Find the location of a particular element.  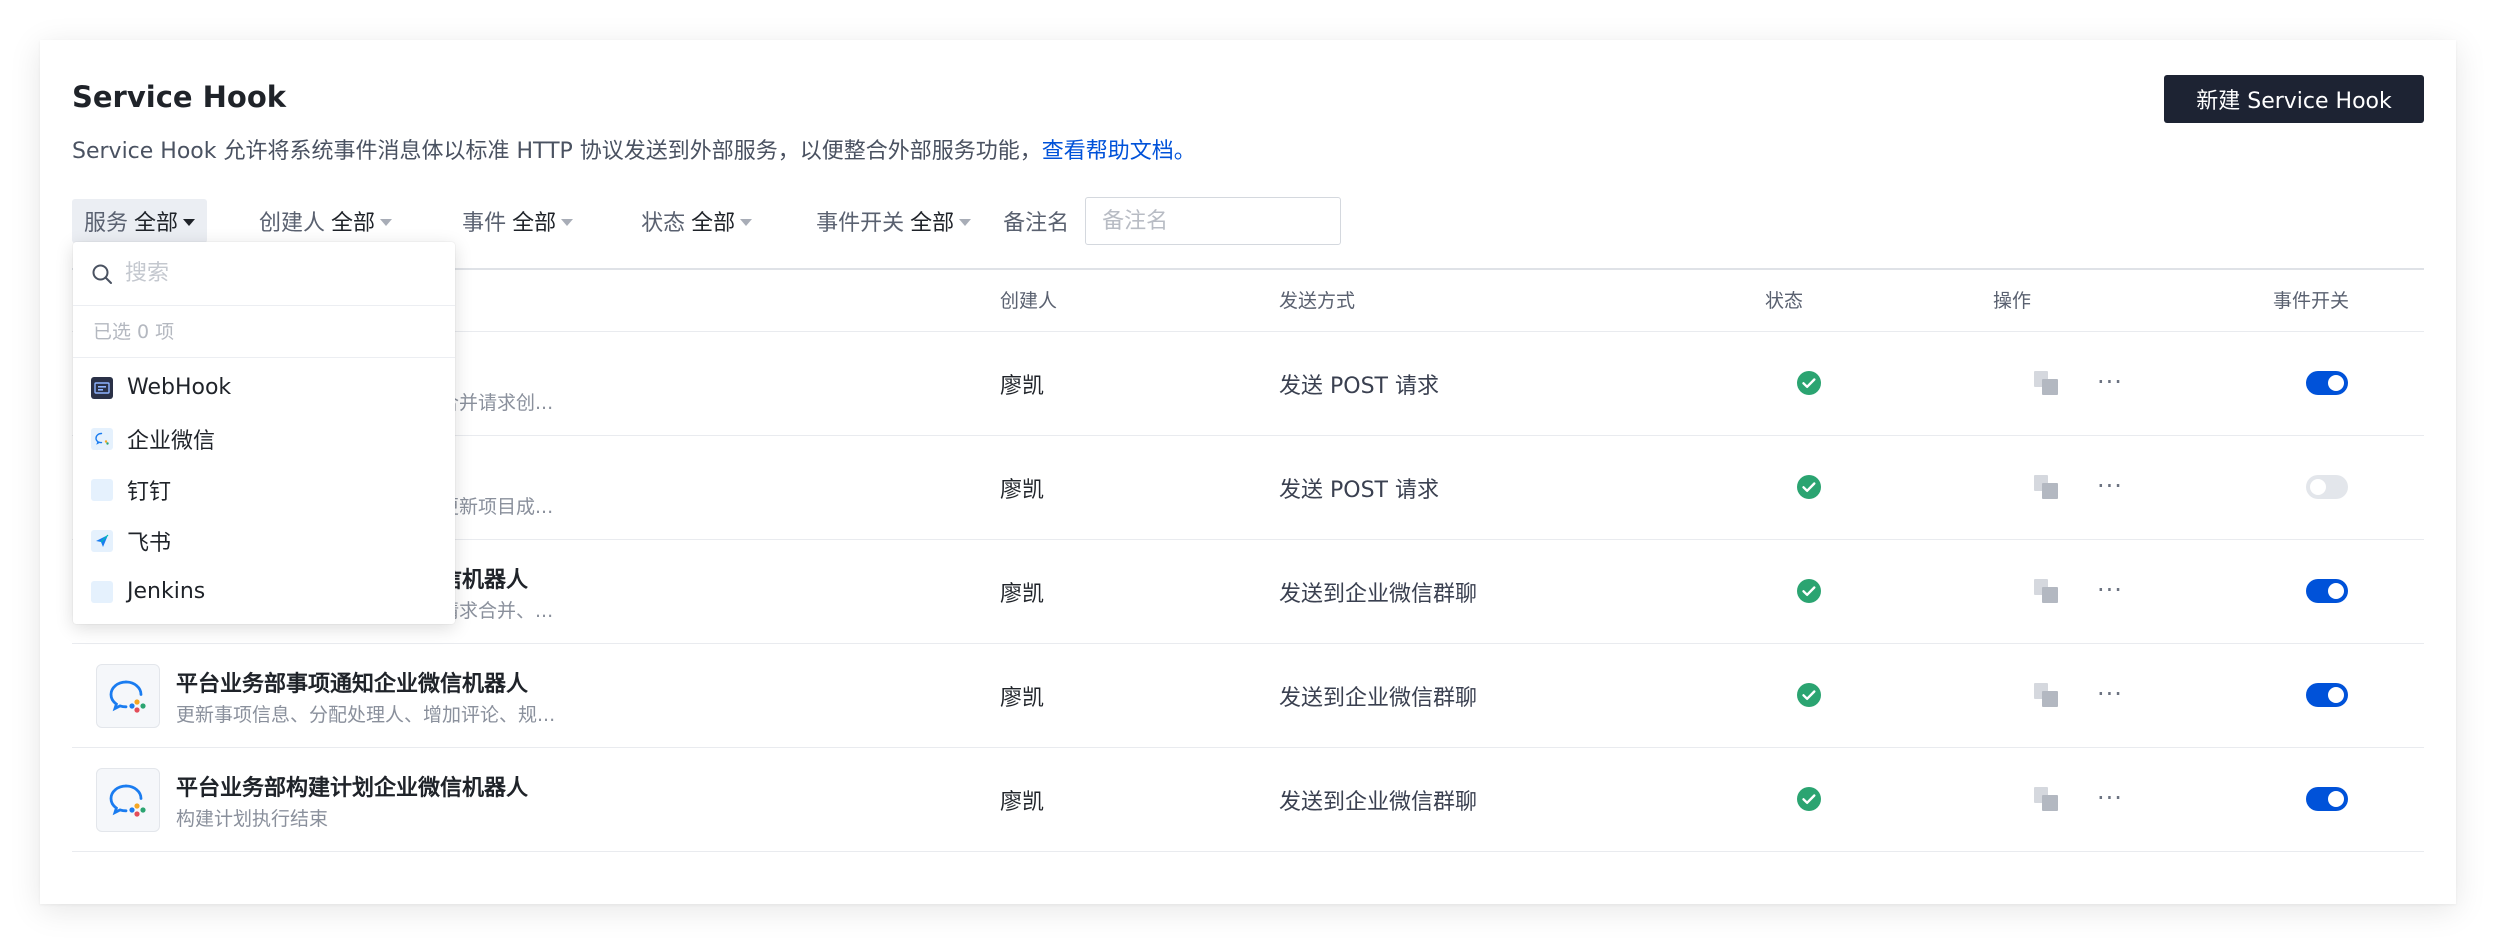

column-actions: 操作 is located at coordinates (2012, 301).